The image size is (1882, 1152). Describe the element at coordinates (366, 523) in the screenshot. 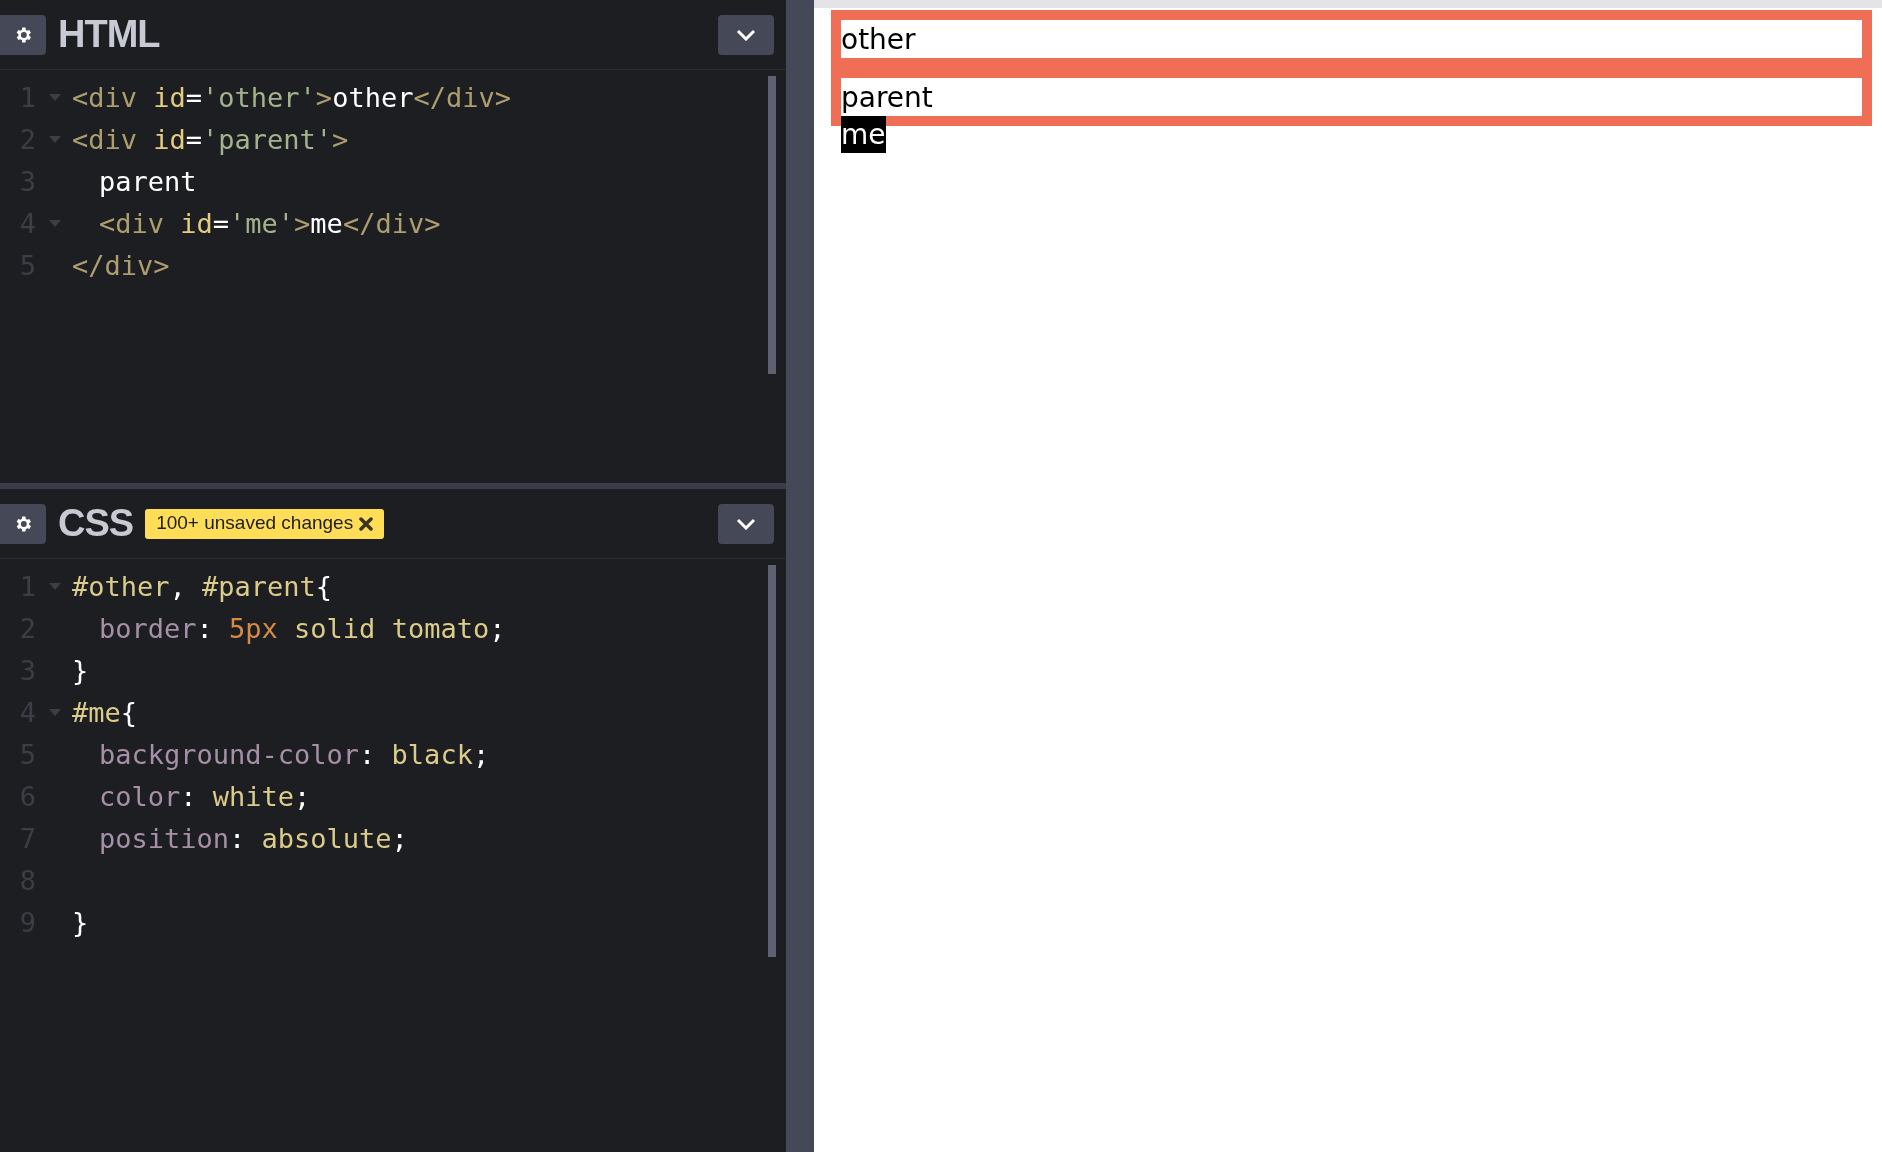

I see `close-icon` at that location.